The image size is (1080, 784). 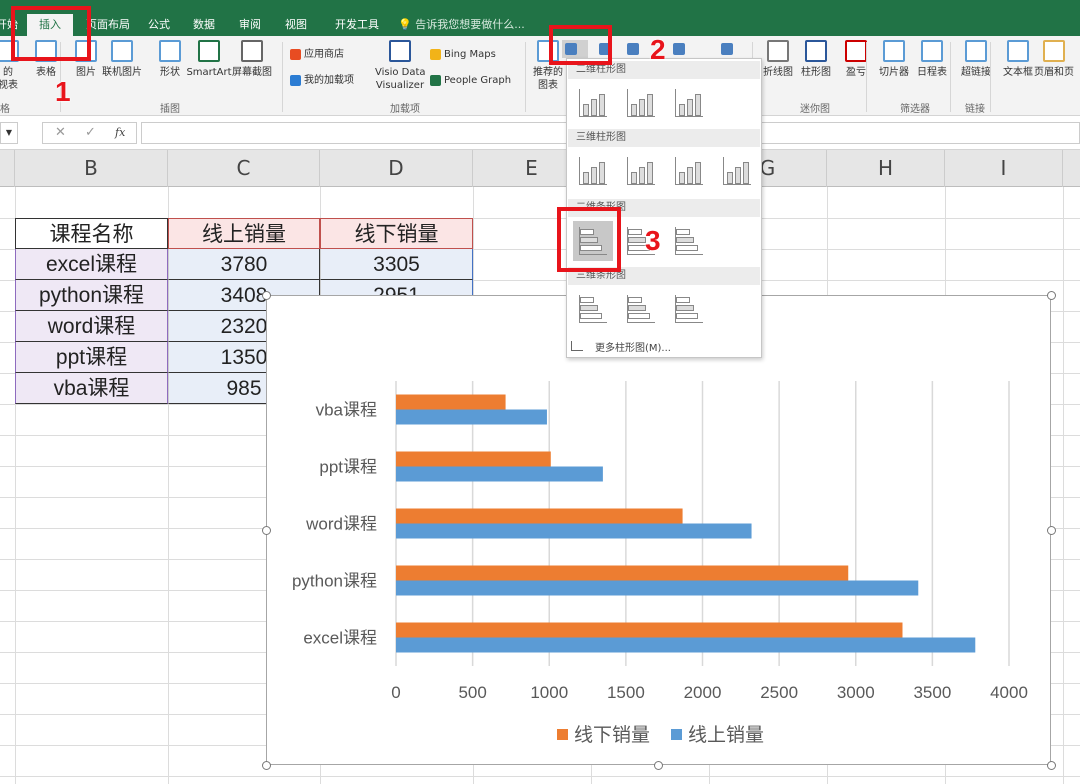 What do you see at coordinates (244, 168) in the screenshot?
I see `column-header-C: C` at bounding box center [244, 168].